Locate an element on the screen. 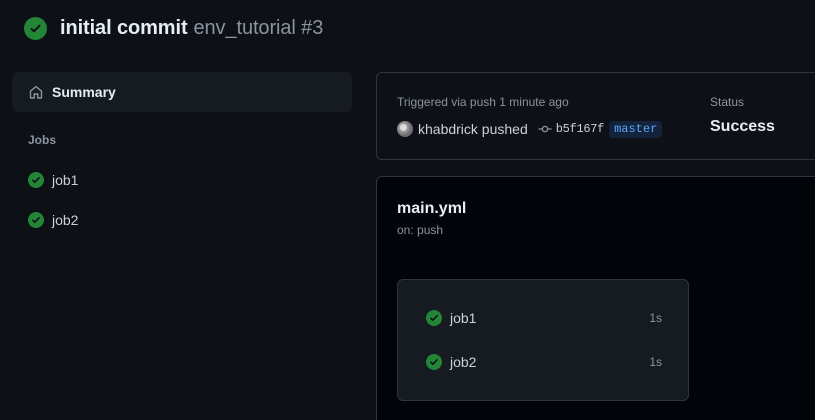 Image resolution: width=815 pixels, height=420 pixels. job-group: job1 1s job2 1s is located at coordinates (543, 340).